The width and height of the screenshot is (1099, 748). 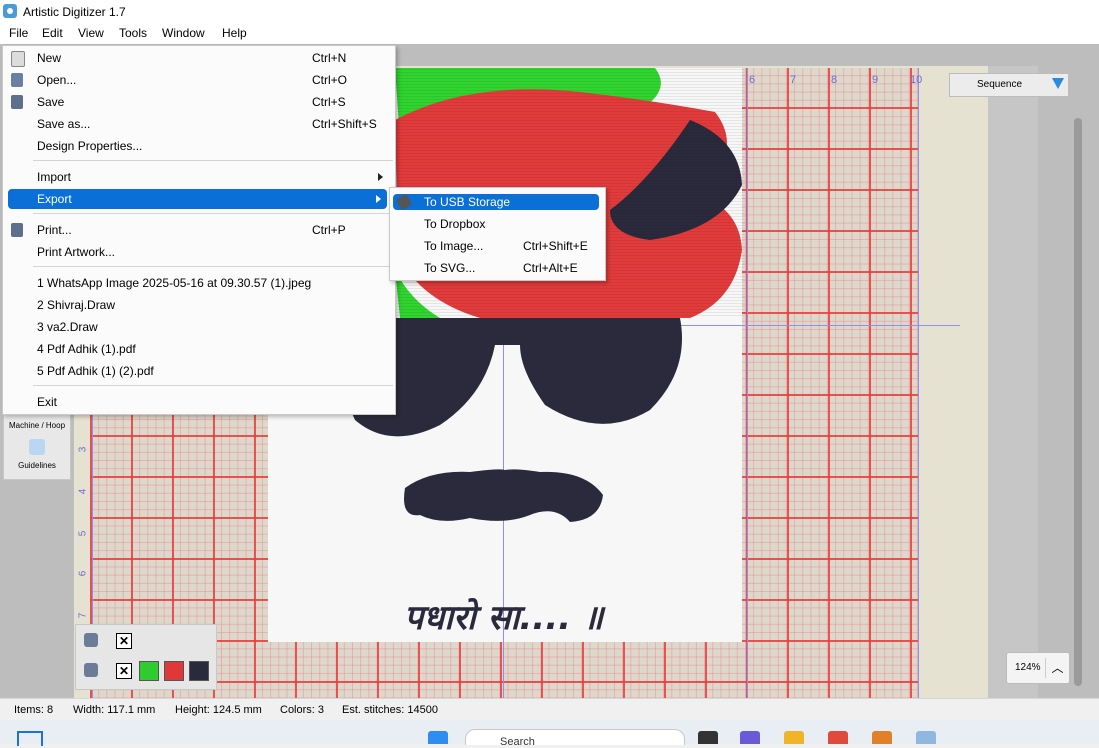 I want to click on left-tool-panel: Machine / Hoop Guidelines, so click(x=37, y=447).